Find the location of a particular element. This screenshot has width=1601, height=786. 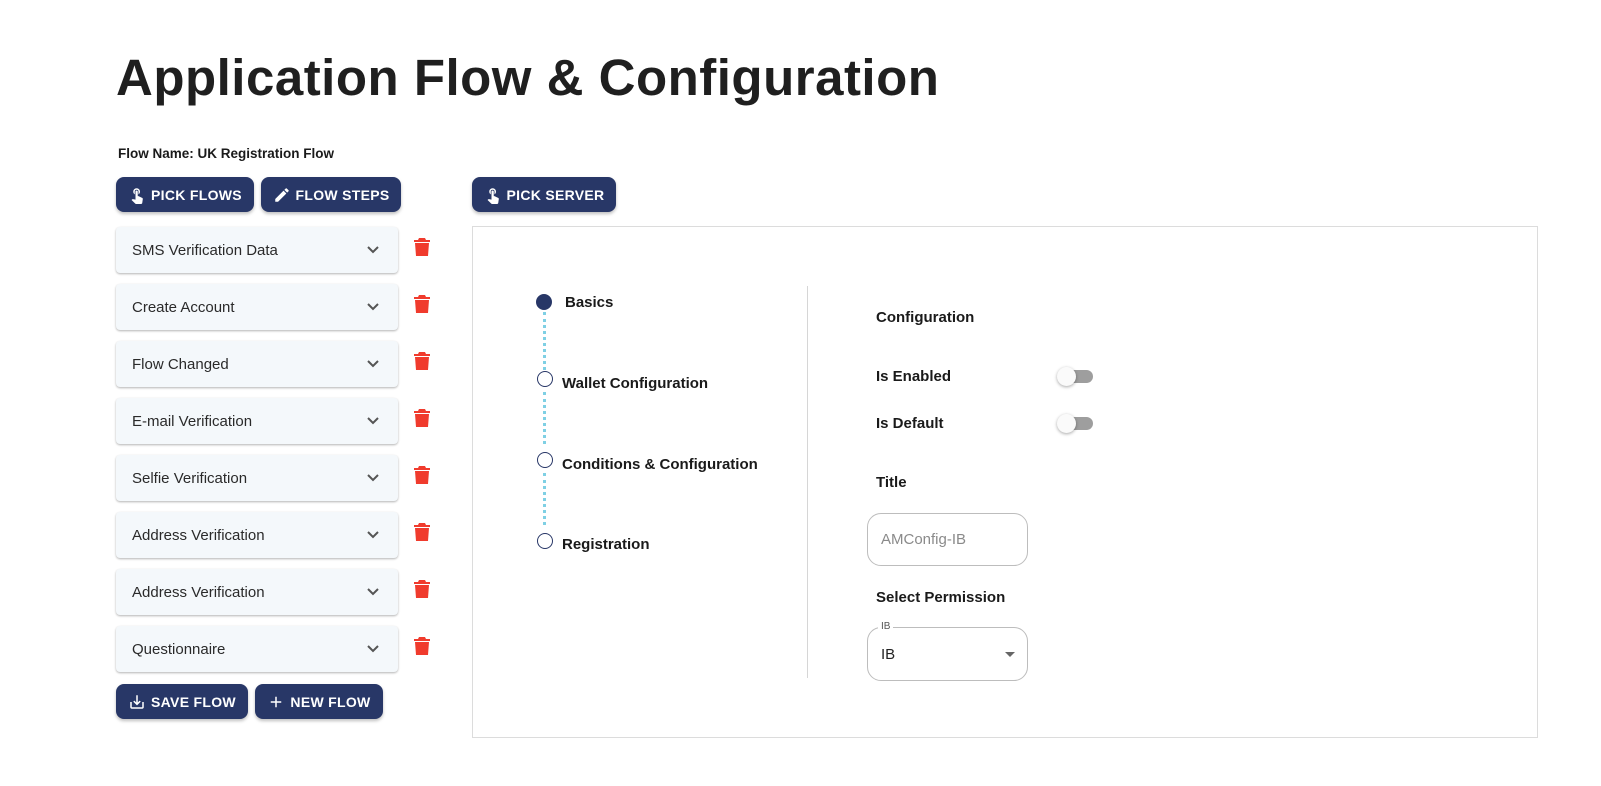

title-label: Title is located at coordinates (891, 482).